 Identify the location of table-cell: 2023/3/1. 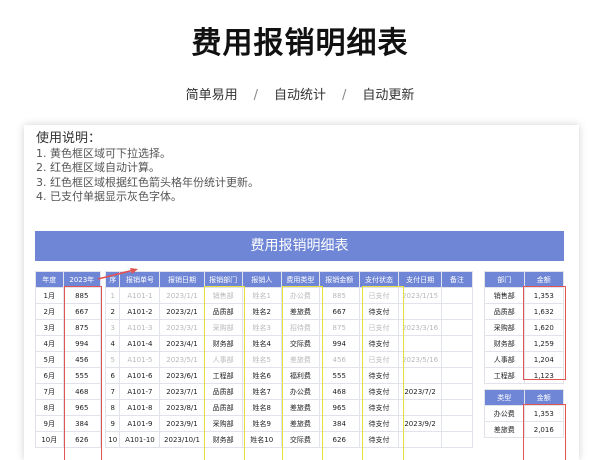
(182, 327).